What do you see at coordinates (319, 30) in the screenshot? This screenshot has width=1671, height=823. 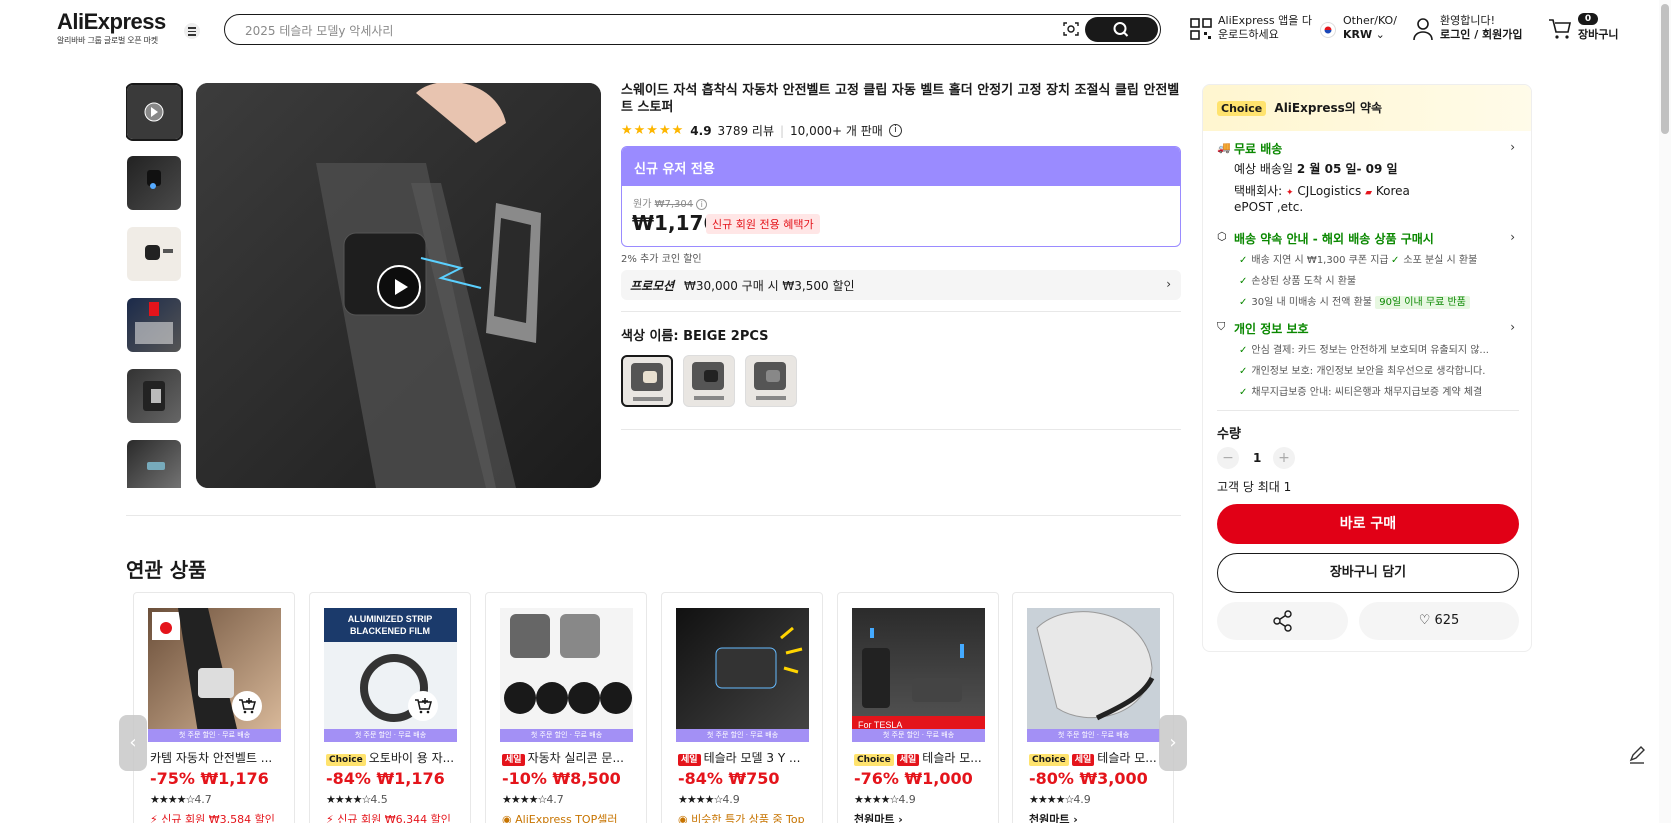 I see `search-input: 2025 테슬라 모델y 악세사리` at bounding box center [319, 30].